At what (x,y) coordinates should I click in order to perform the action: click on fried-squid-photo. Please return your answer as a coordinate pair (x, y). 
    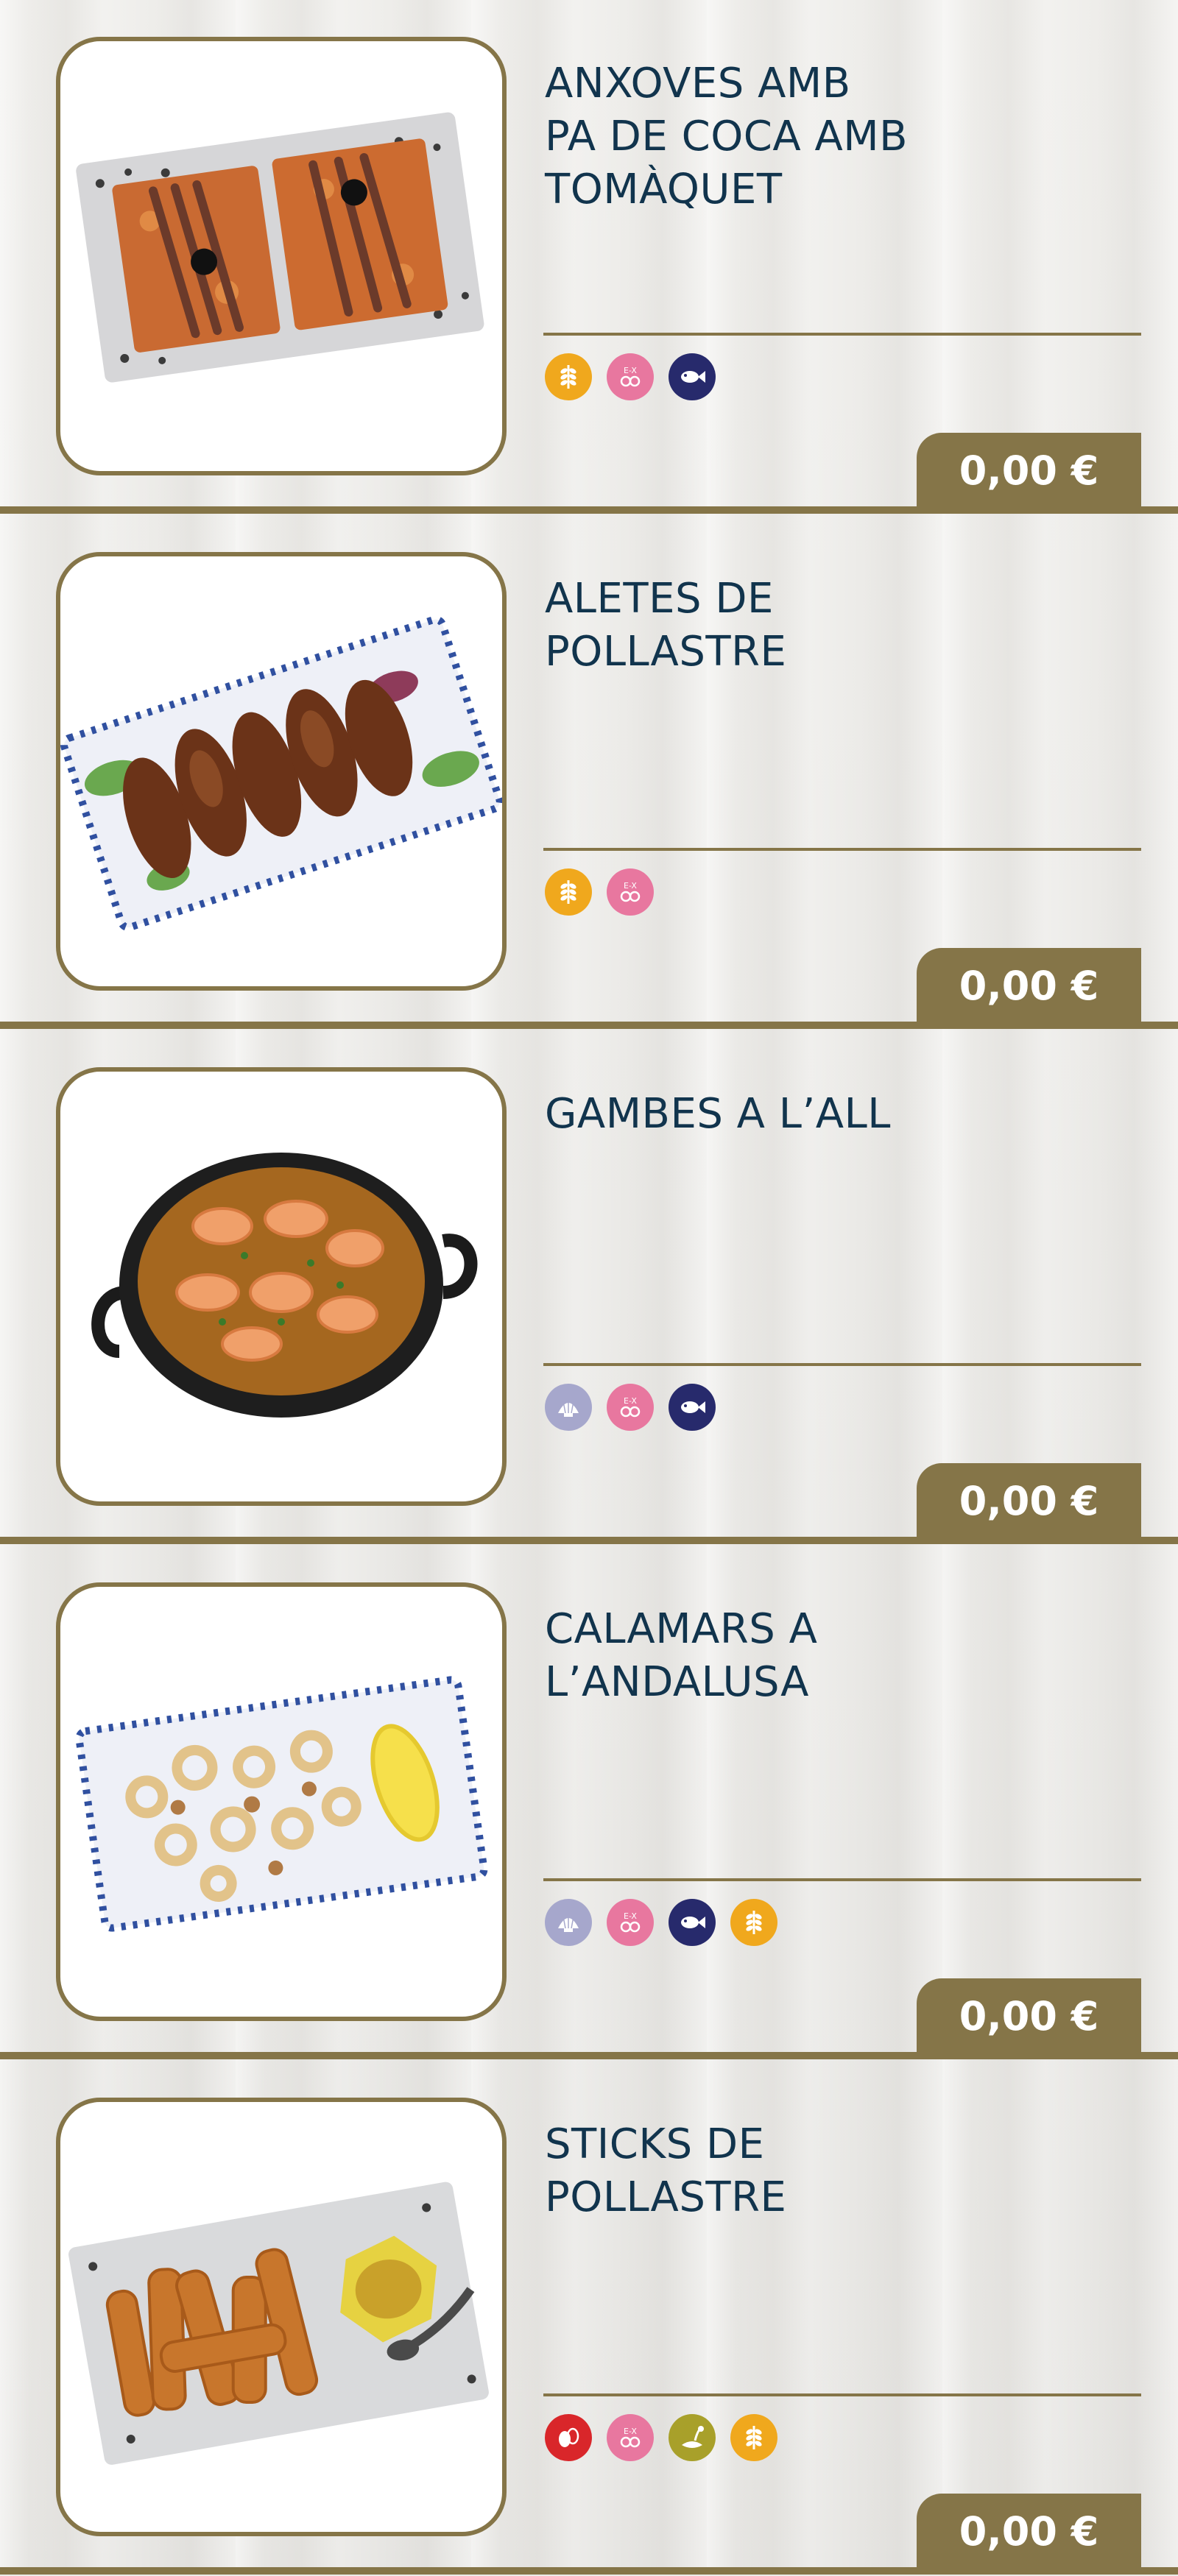
    Looking at the image, I should click on (281, 1801).